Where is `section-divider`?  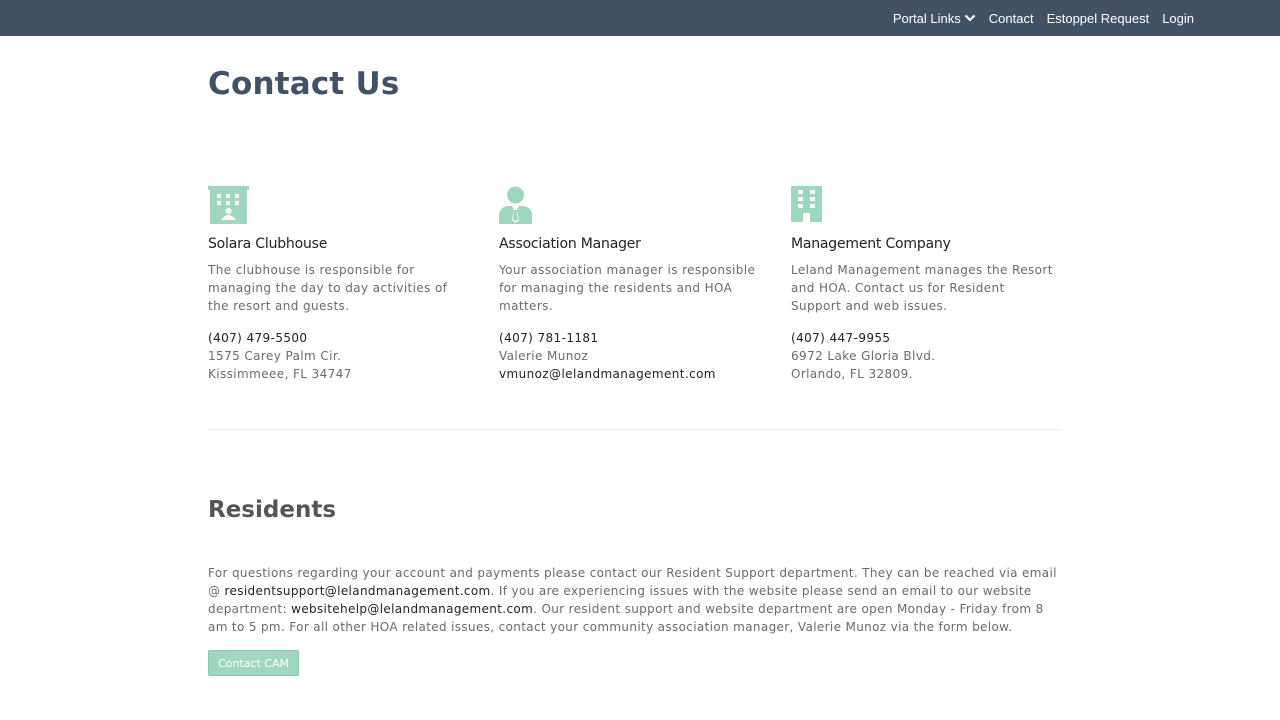
section-divider is located at coordinates (634, 429).